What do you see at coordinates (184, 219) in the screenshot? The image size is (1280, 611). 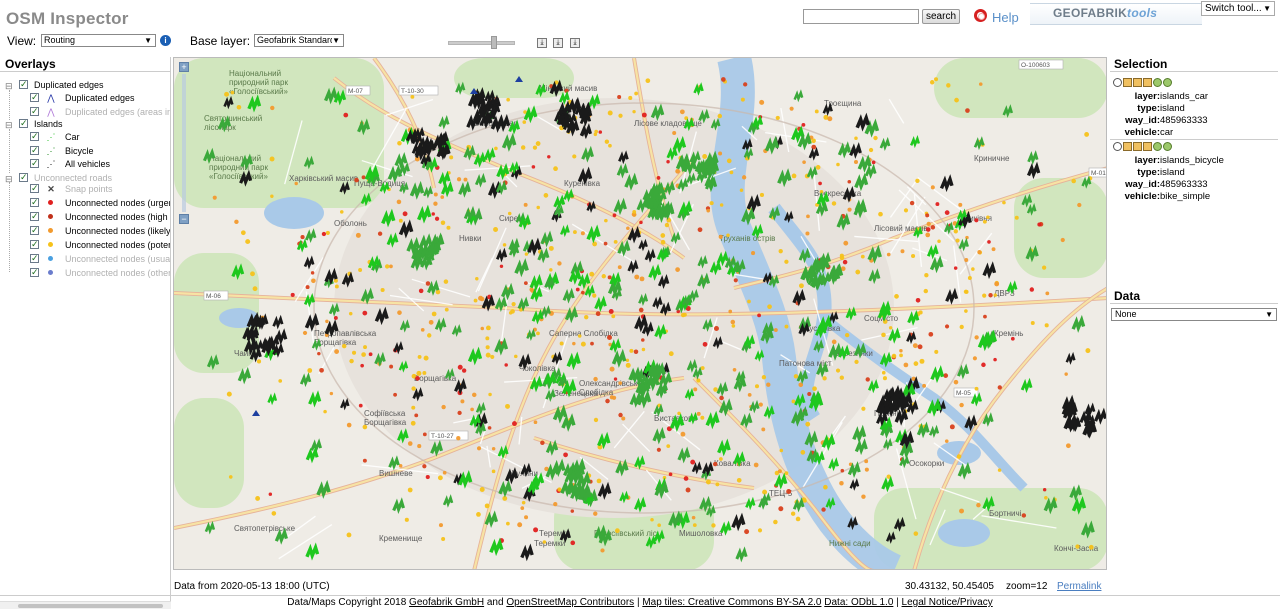 I see `zoom-out-button: −` at bounding box center [184, 219].